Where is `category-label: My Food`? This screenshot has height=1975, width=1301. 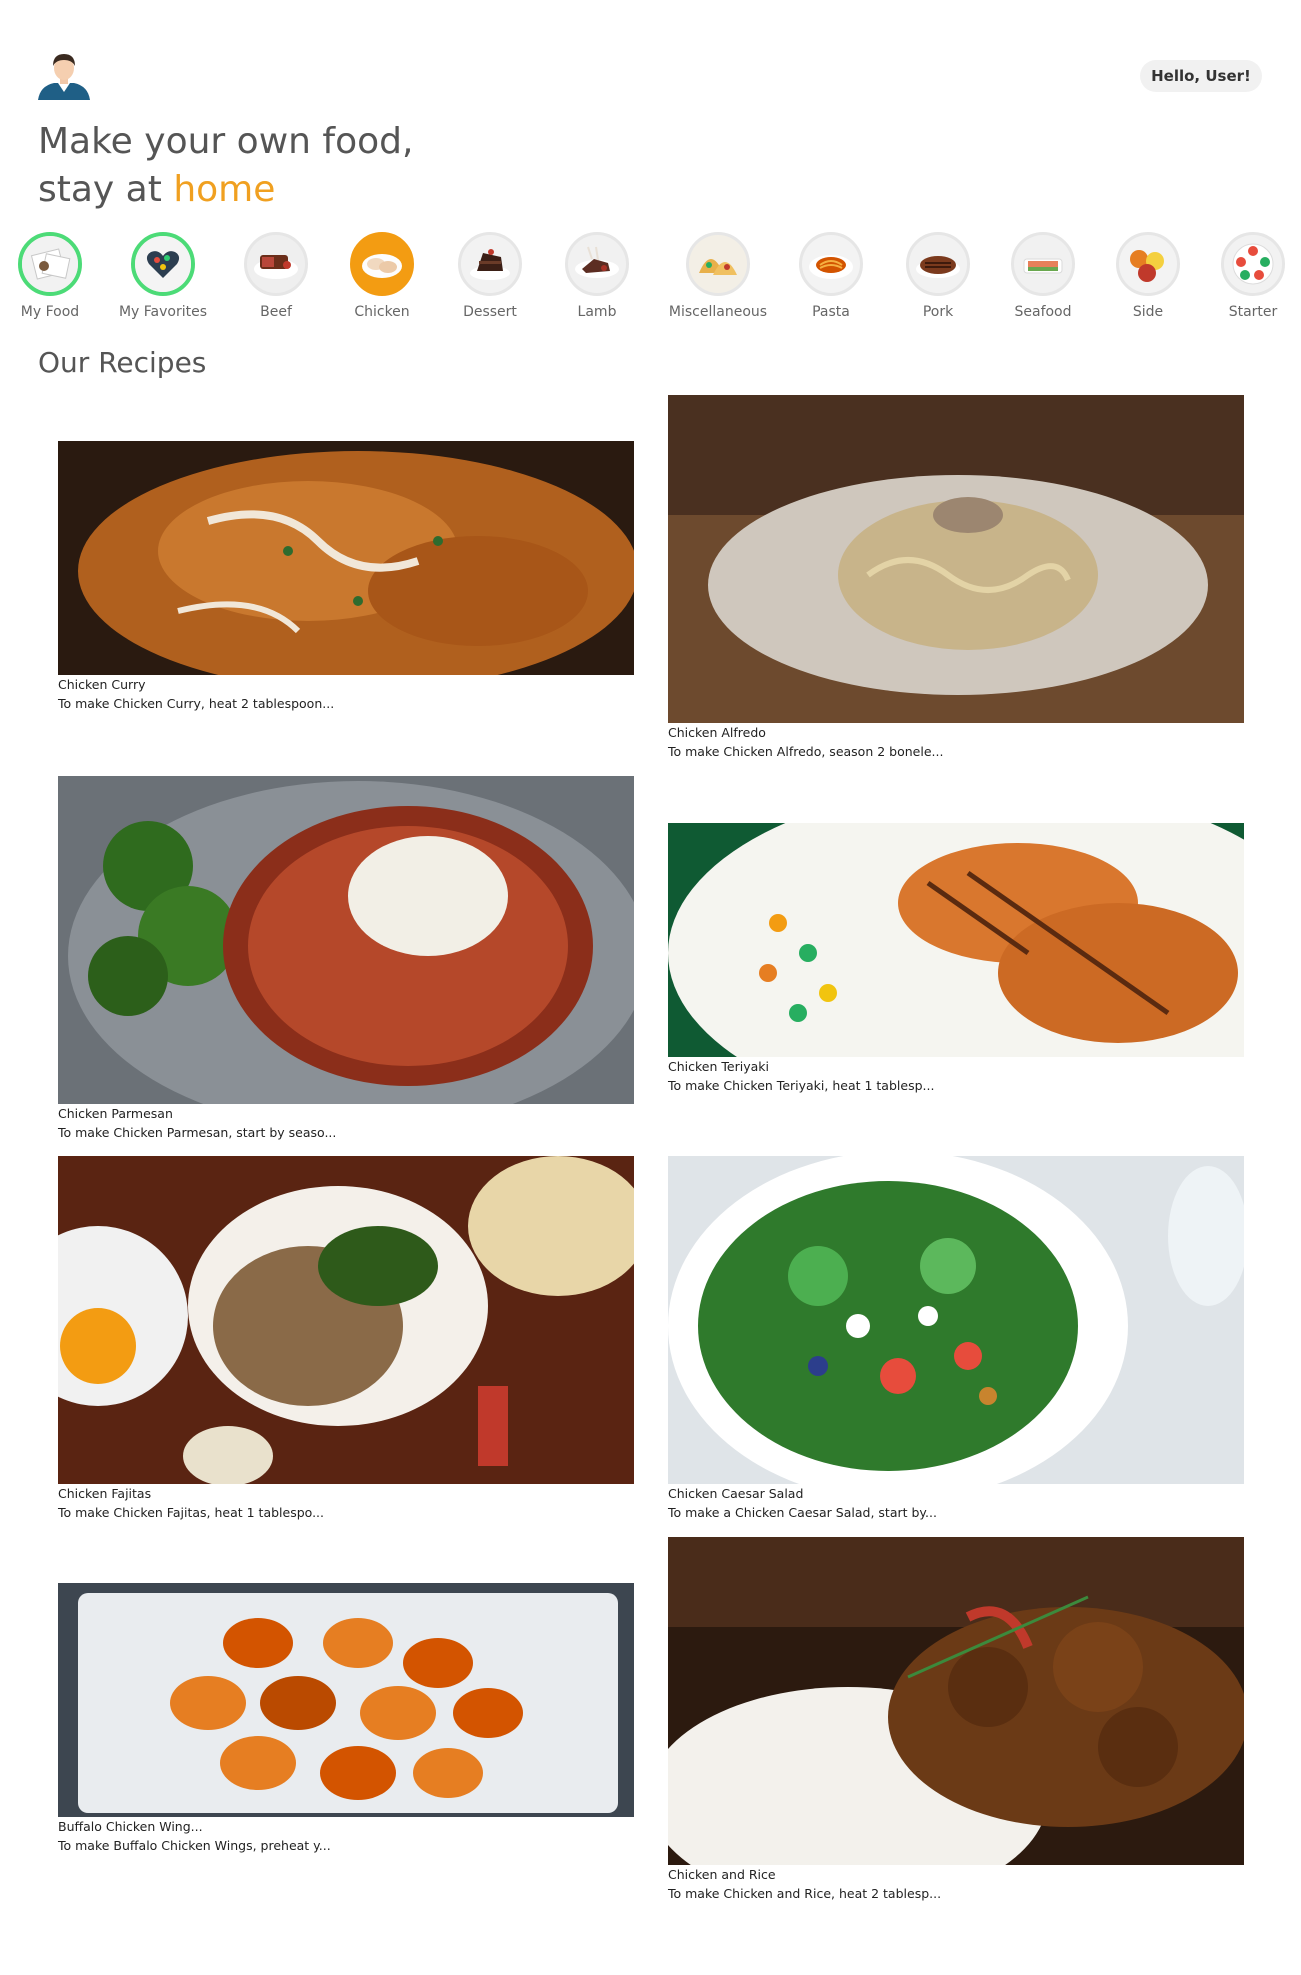 category-label: My Food is located at coordinates (50, 312).